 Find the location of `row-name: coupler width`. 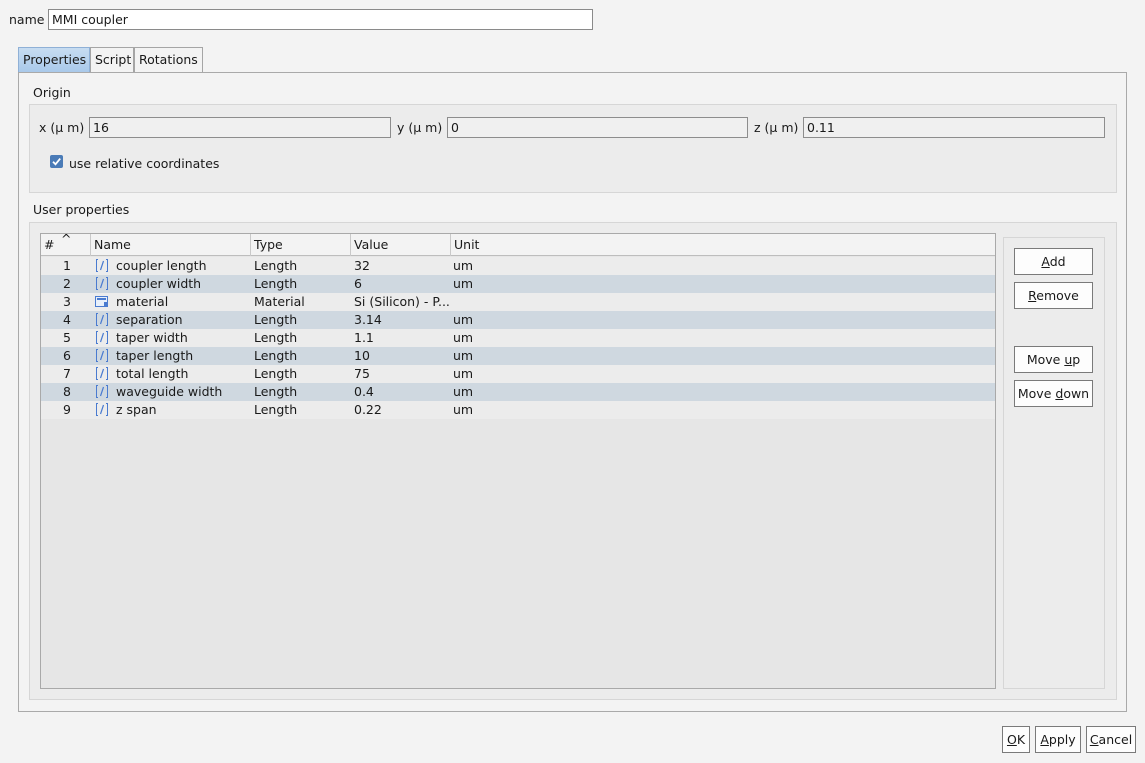

row-name: coupler width is located at coordinates (159, 283).